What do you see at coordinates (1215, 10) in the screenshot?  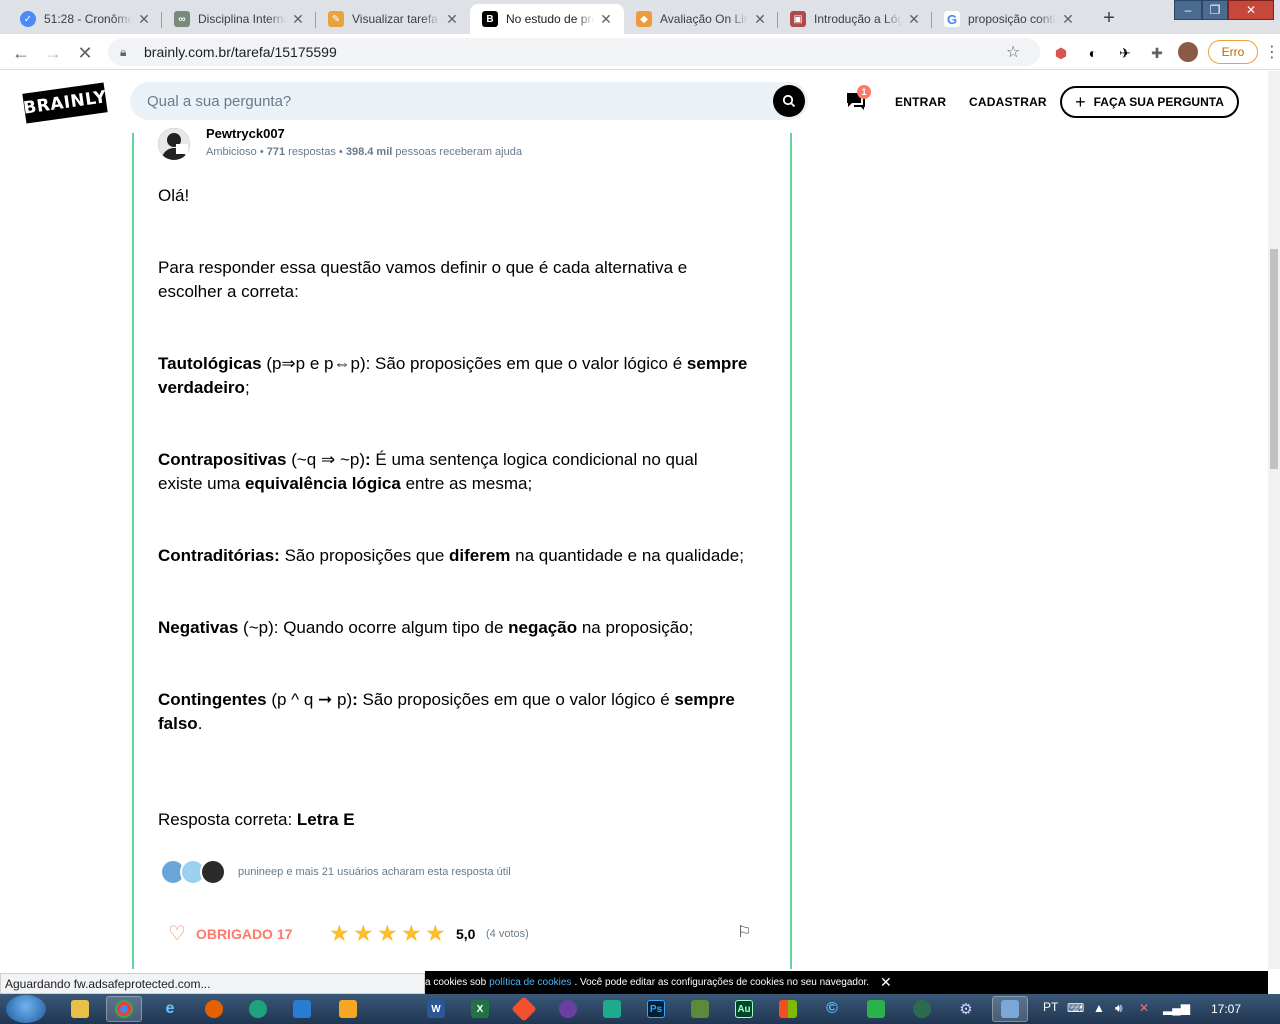 I see `maximize-button: ❐` at bounding box center [1215, 10].